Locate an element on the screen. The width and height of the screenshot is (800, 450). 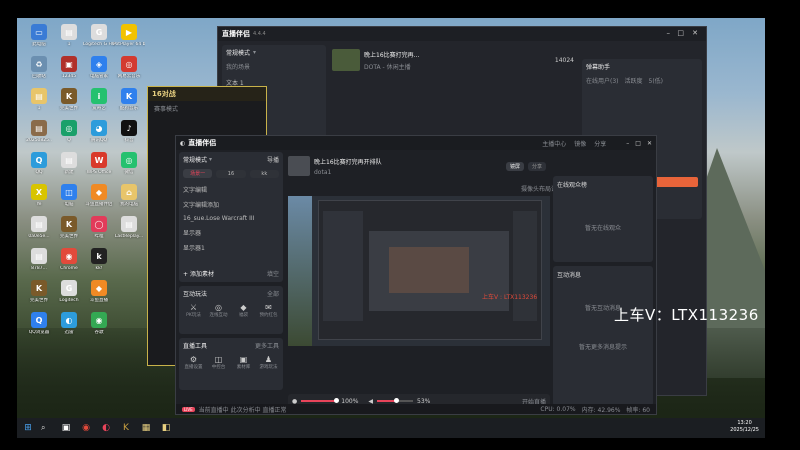
live-logo-icon: ◐ is located at coordinates (183, 143).